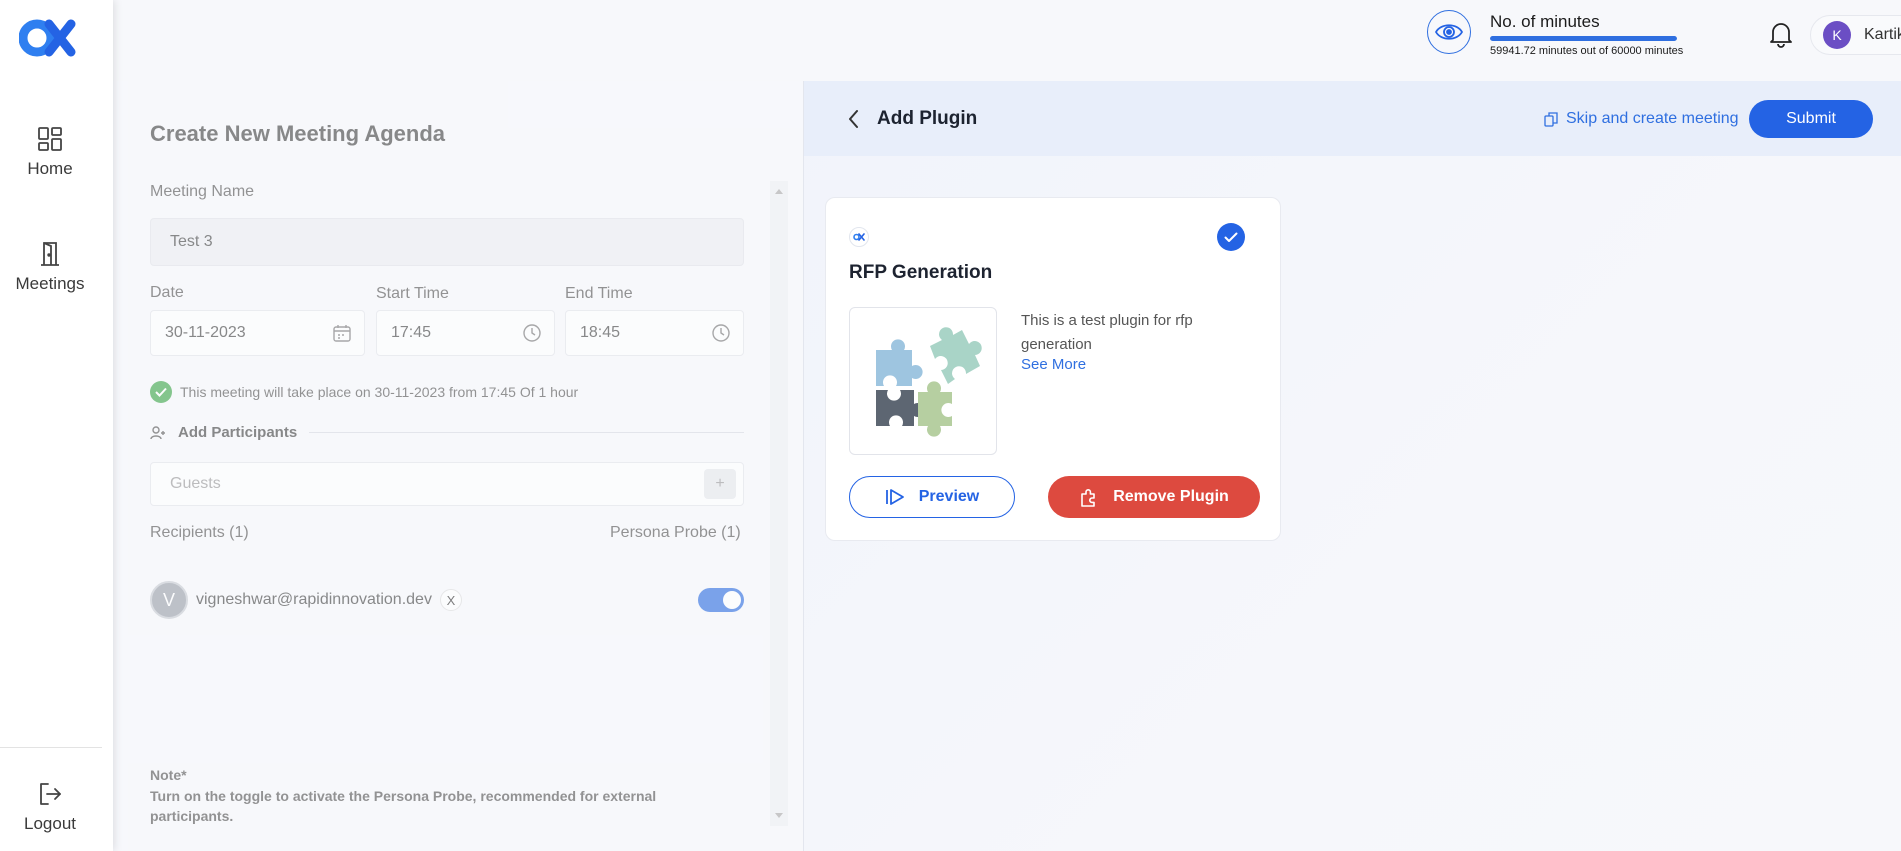 This screenshot has width=1901, height=851. Describe the element at coordinates (675, 532) in the screenshot. I see `persona-probe-label: Persona Probe (1)` at that location.